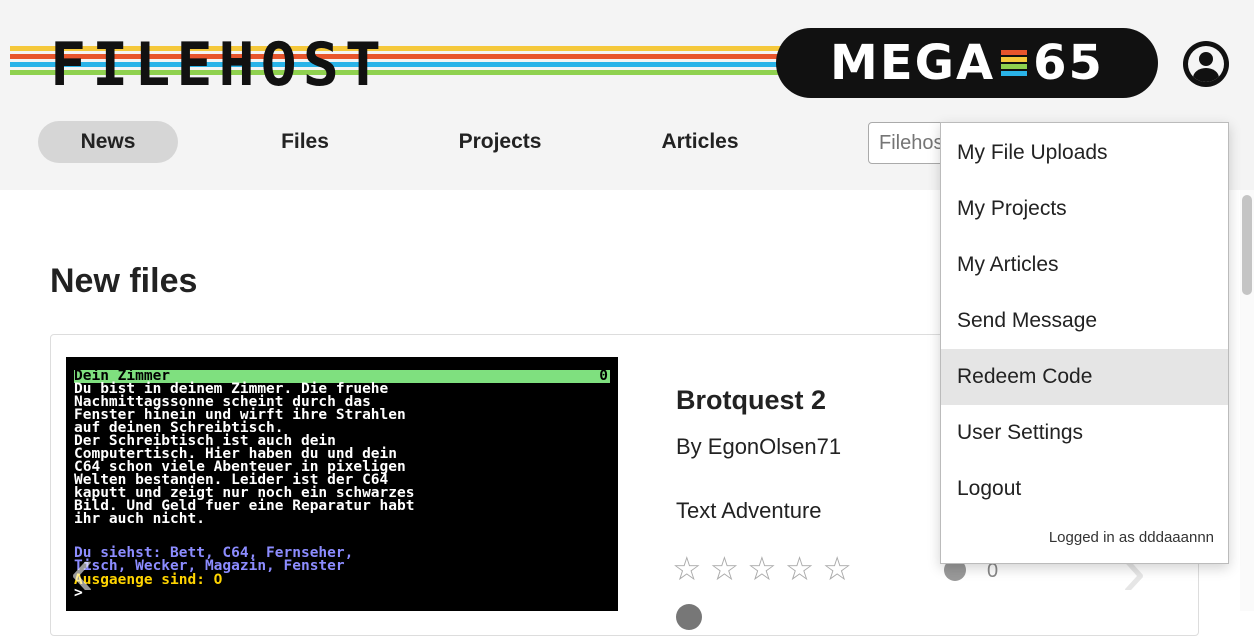 The image size is (1254, 636). Describe the element at coordinates (1068, 63) in the screenshot. I see `mega-number: 65` at that location.